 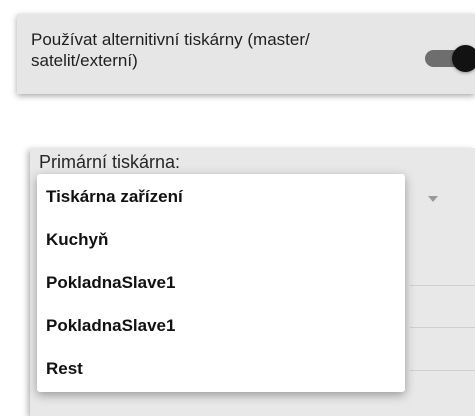 I want to click on switch-thumb, so click(x=463, y=58).